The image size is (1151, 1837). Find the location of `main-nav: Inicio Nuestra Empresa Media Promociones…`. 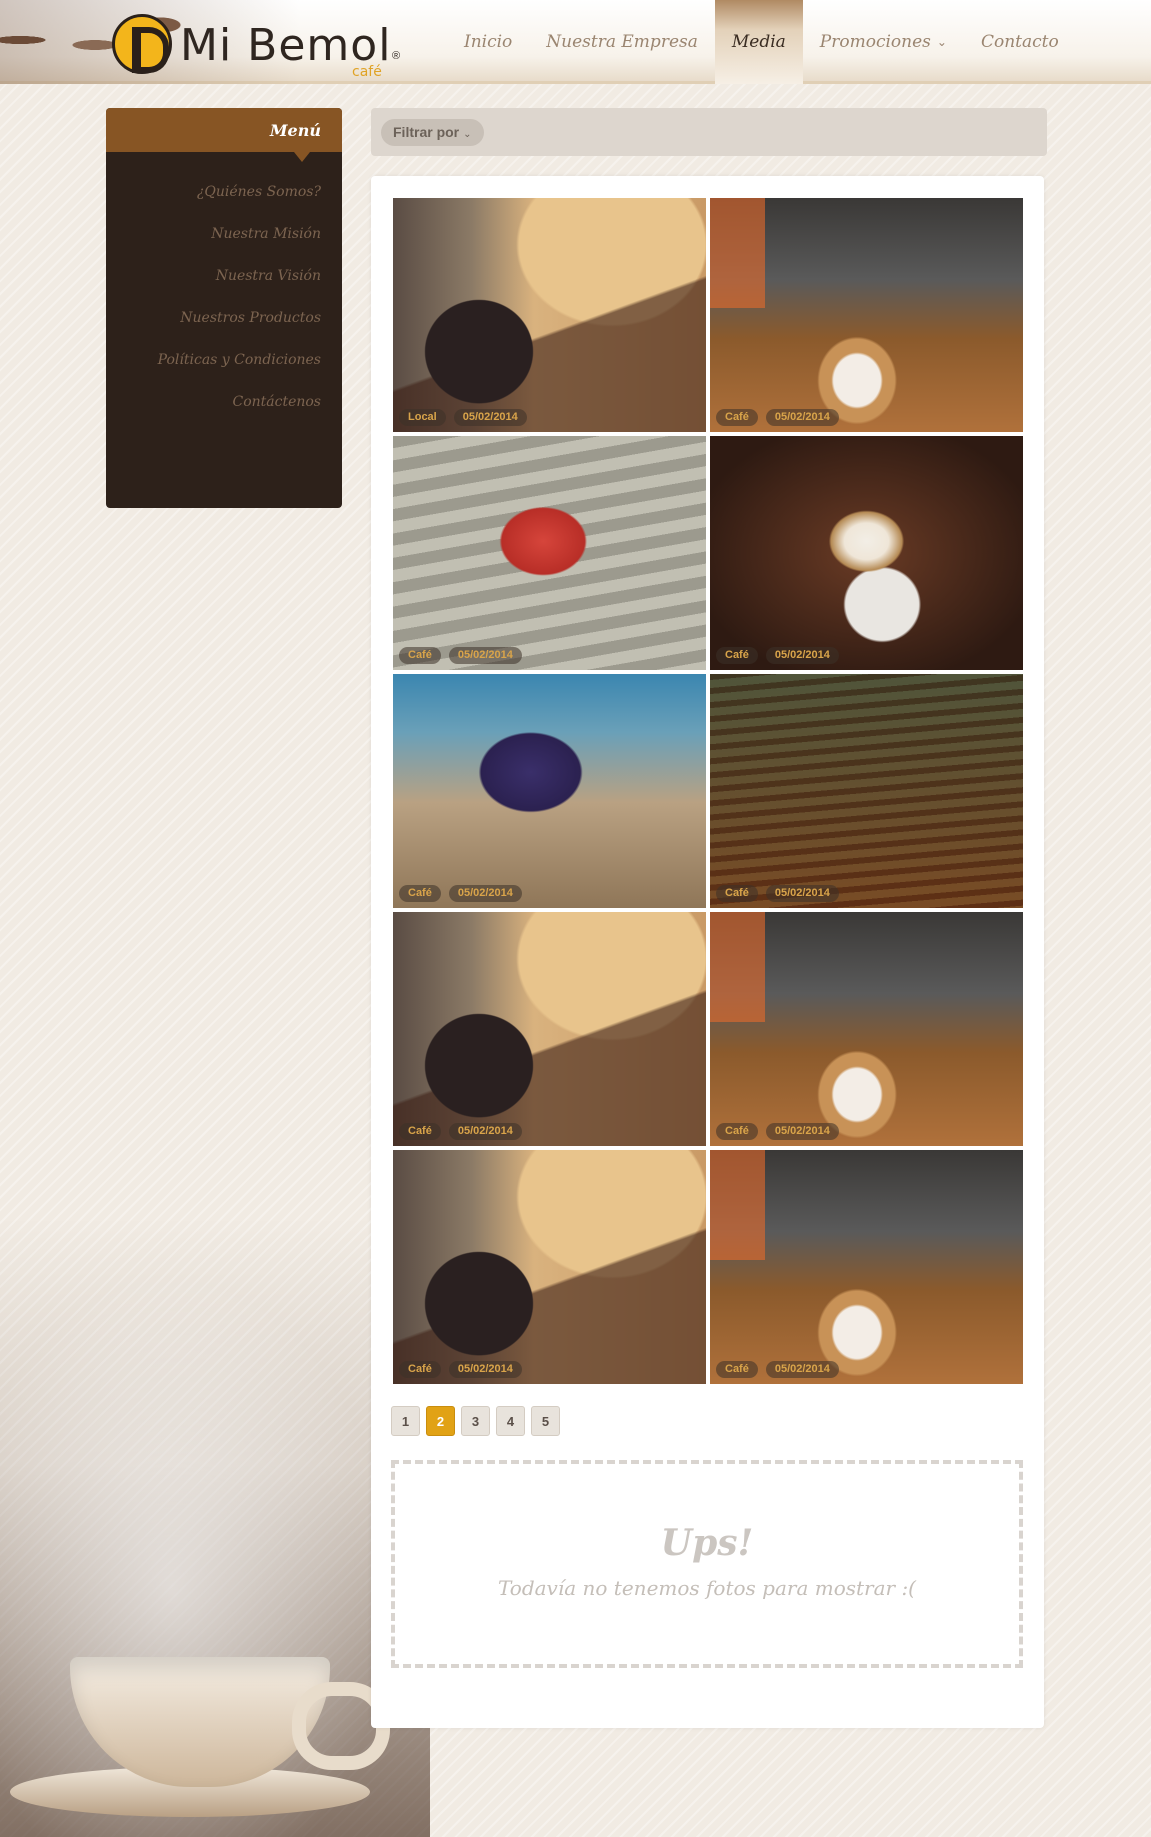

main-nav: Inicio Nuestra Empresa Media Promociones… is located at coordinates (761, 42).